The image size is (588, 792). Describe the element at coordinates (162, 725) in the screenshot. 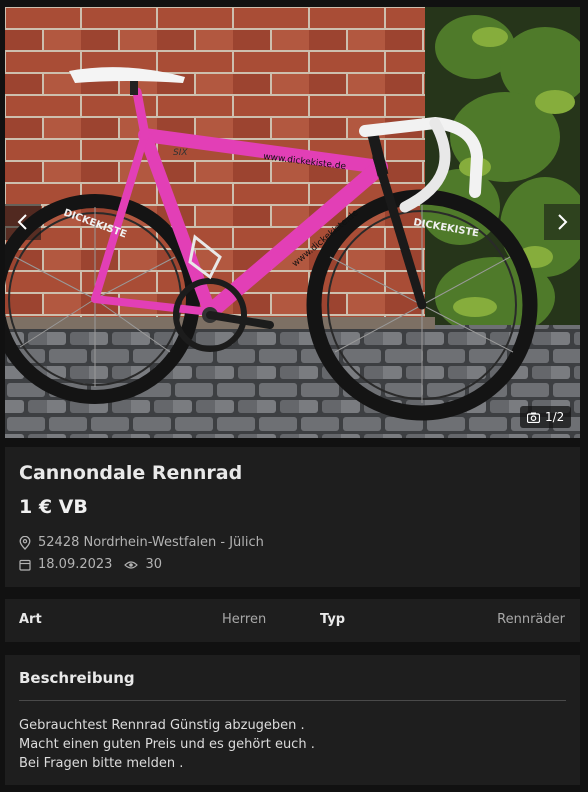

I see `description-line: Gebrauchtest Rennrad Günstig abzugeben .` at that location.